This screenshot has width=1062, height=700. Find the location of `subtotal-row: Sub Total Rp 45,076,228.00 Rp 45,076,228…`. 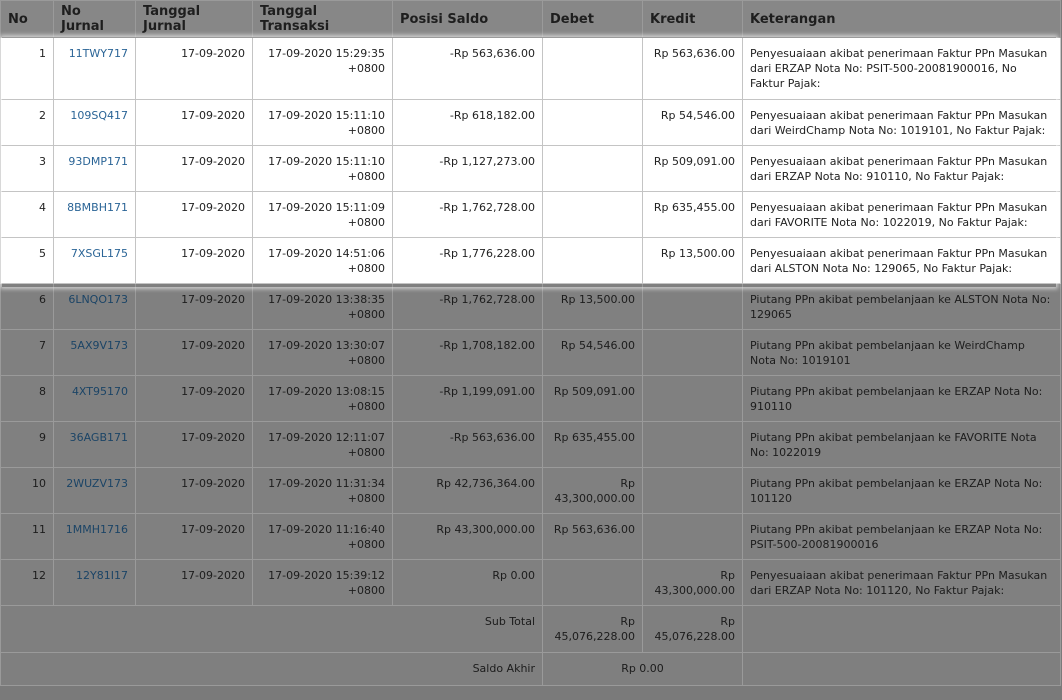

subtotal-row: Sub Total Rp 45,076,228.00 Rp 45,076,228… is located at coordinates (530, 629).